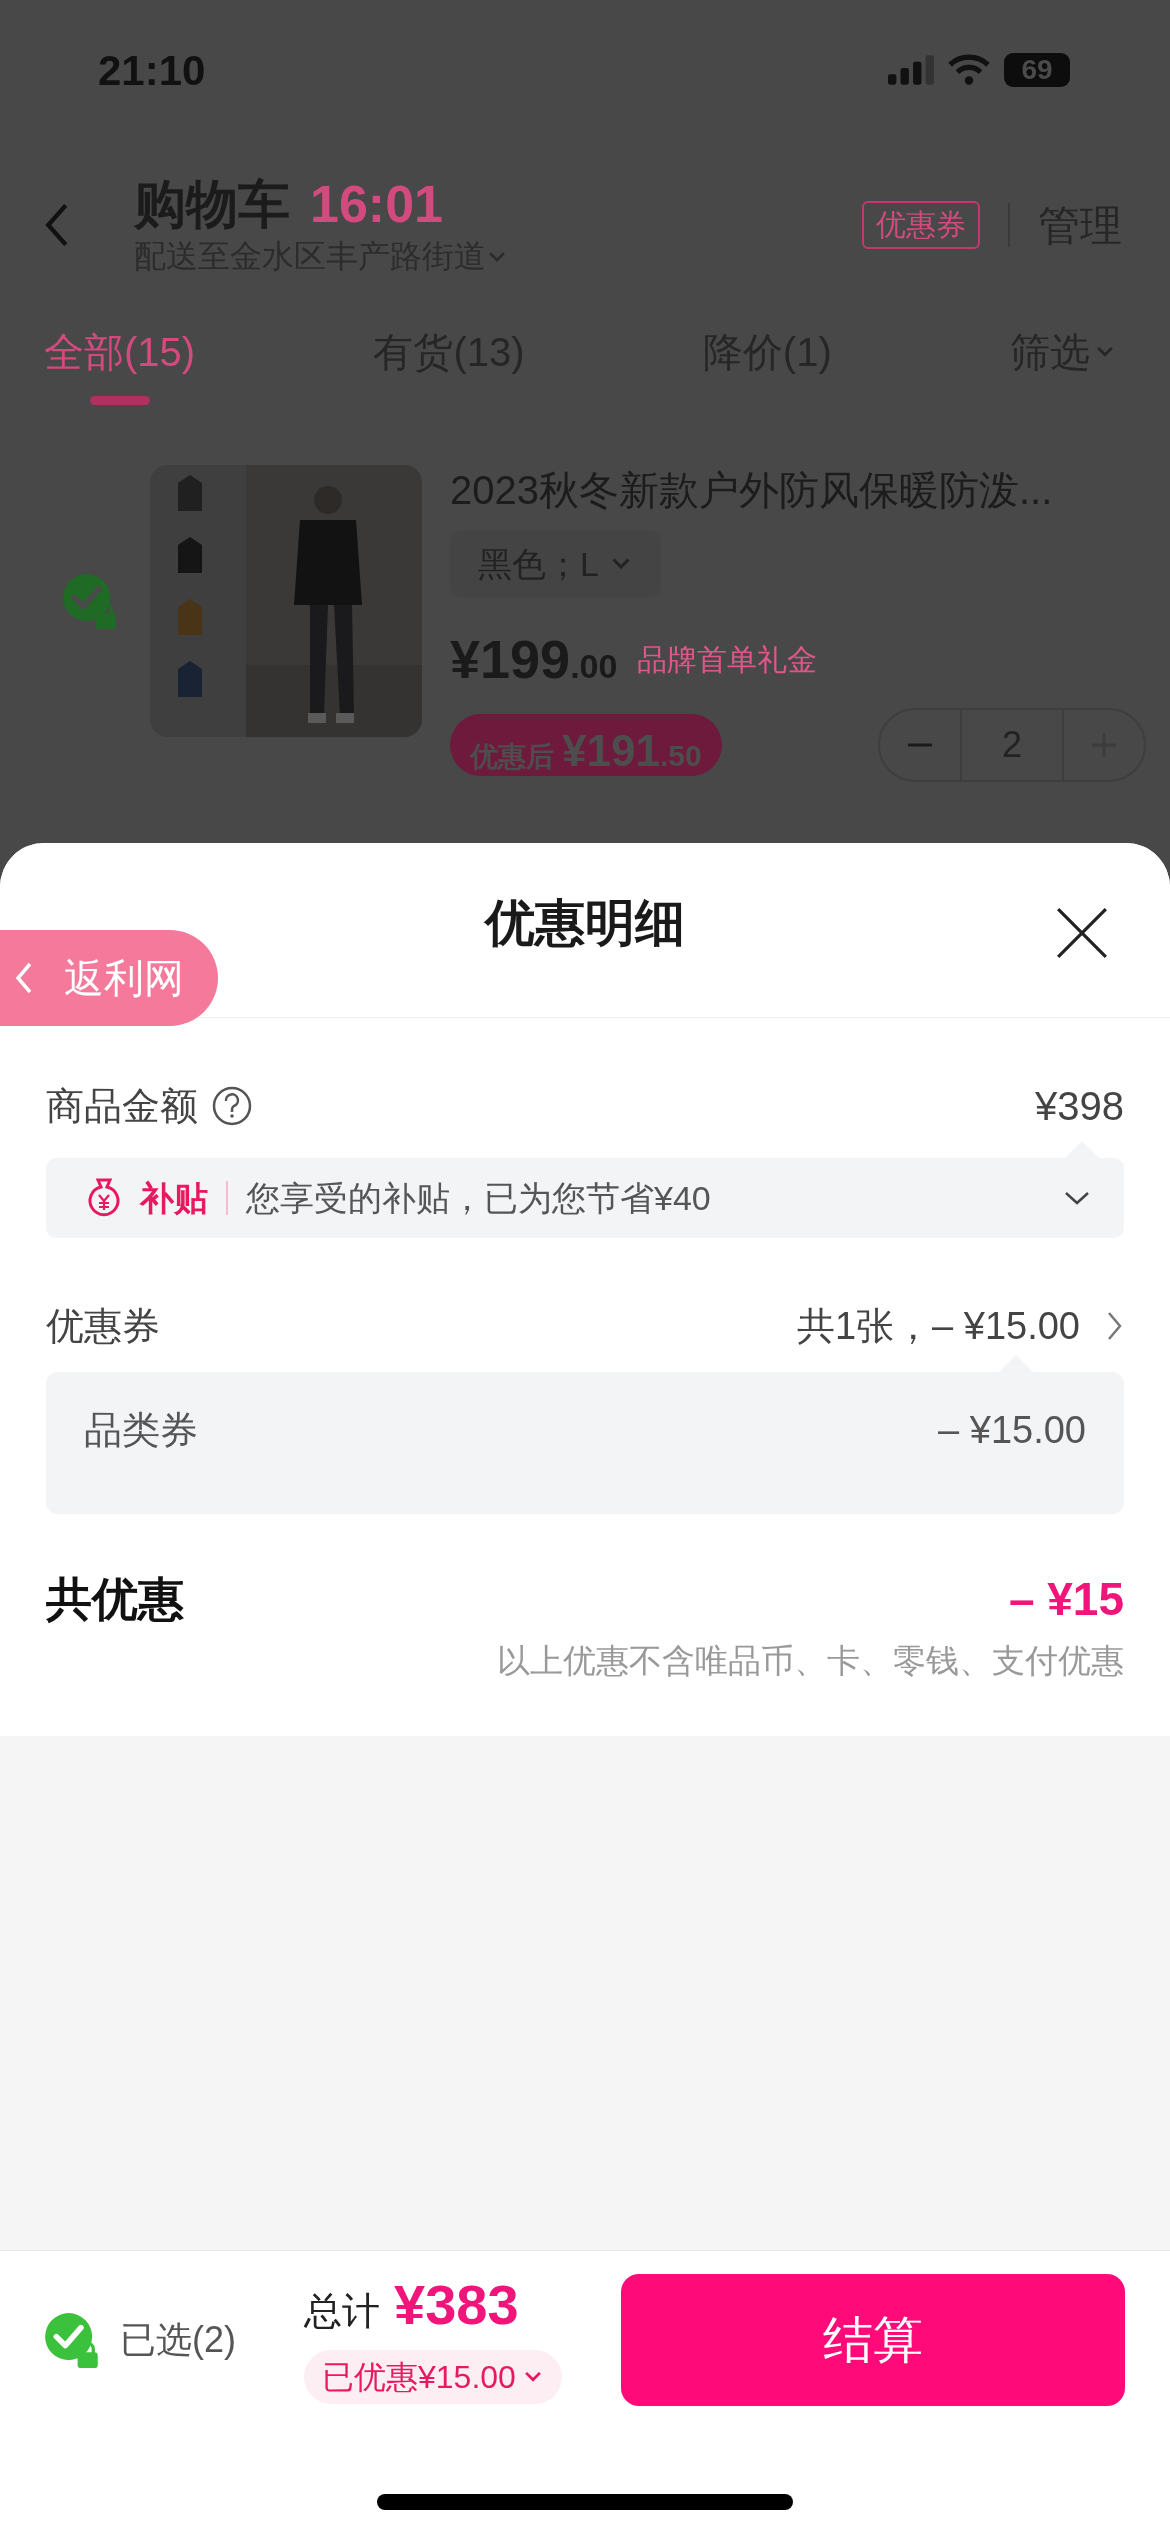 This screenshot has width=1170, height=2532. What do you see at coordinates (232, 1106) in the screenshot?
I see `help-icon` at bounding box center [232, 1106].